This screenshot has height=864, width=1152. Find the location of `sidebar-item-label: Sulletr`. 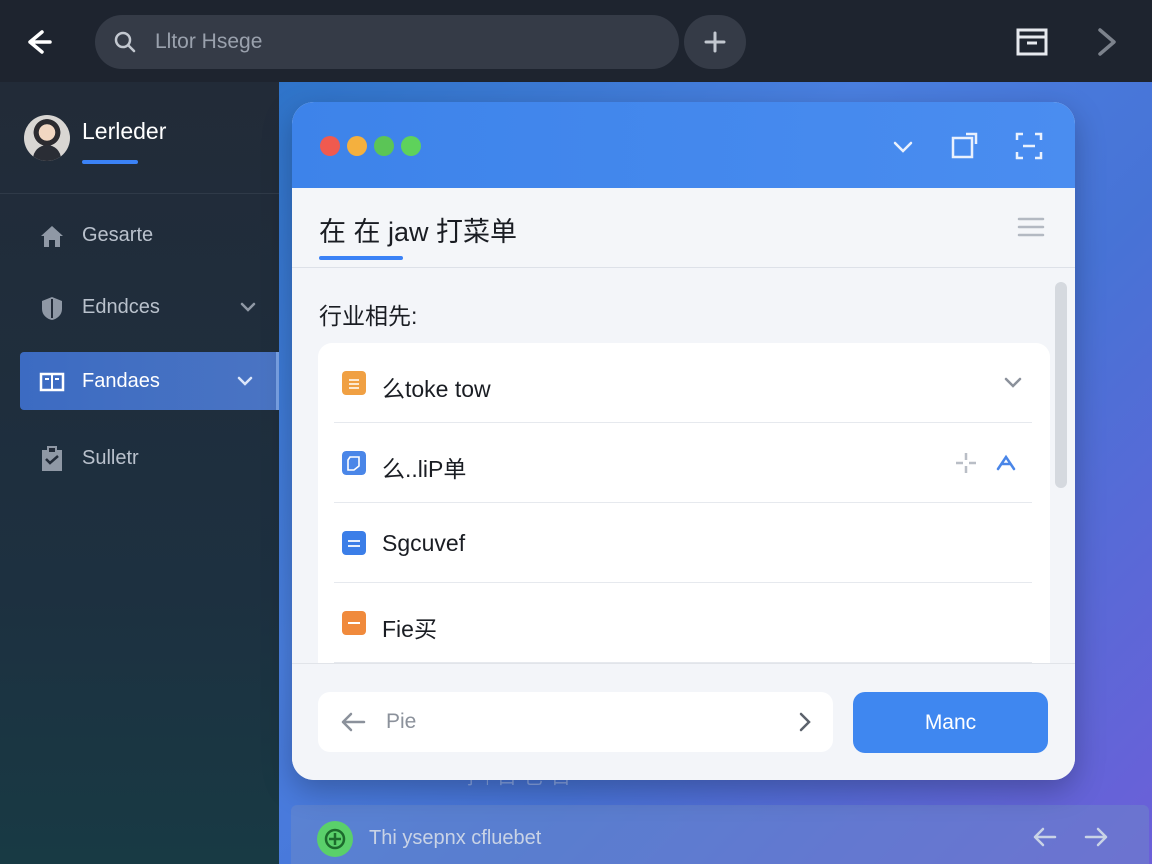

sidebar-item-label: Sulletr is located at coordinates (110, 458).